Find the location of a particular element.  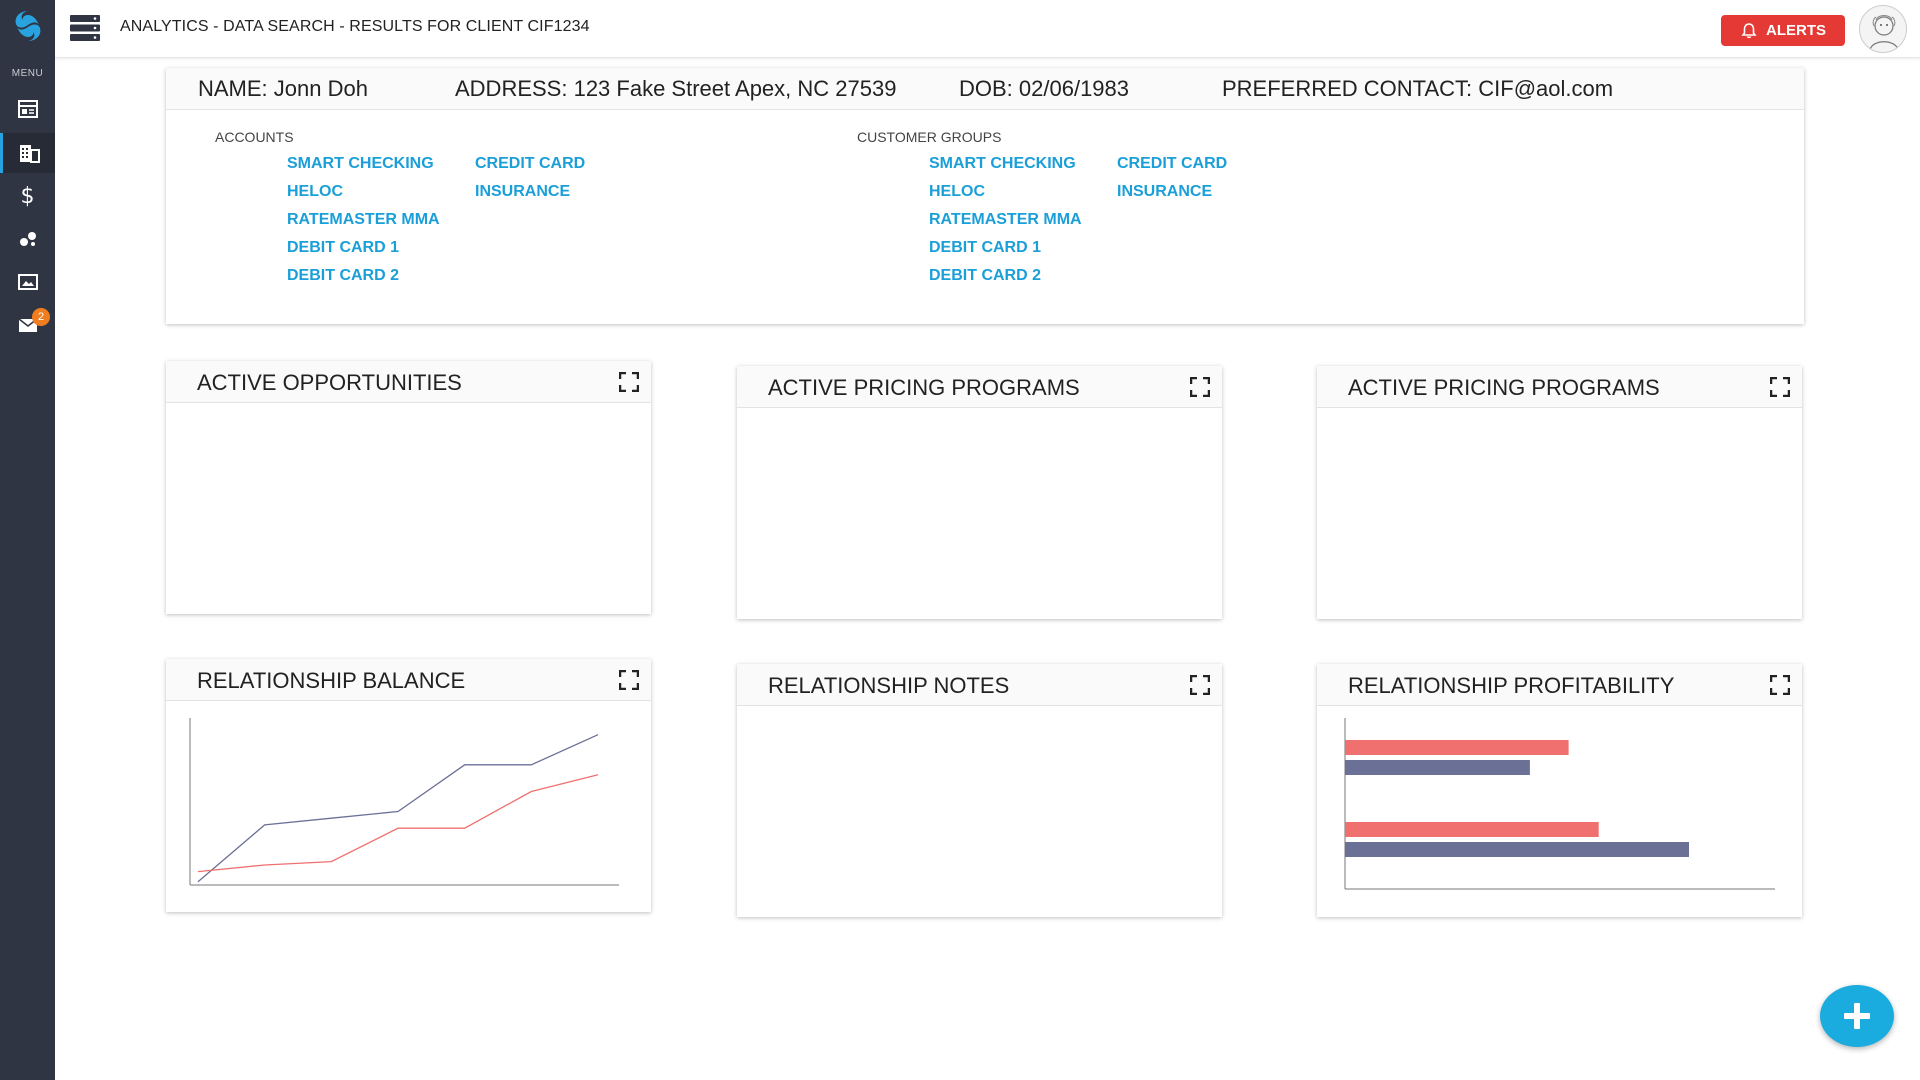

server-menu-icon is located at coordinates (85, 28).